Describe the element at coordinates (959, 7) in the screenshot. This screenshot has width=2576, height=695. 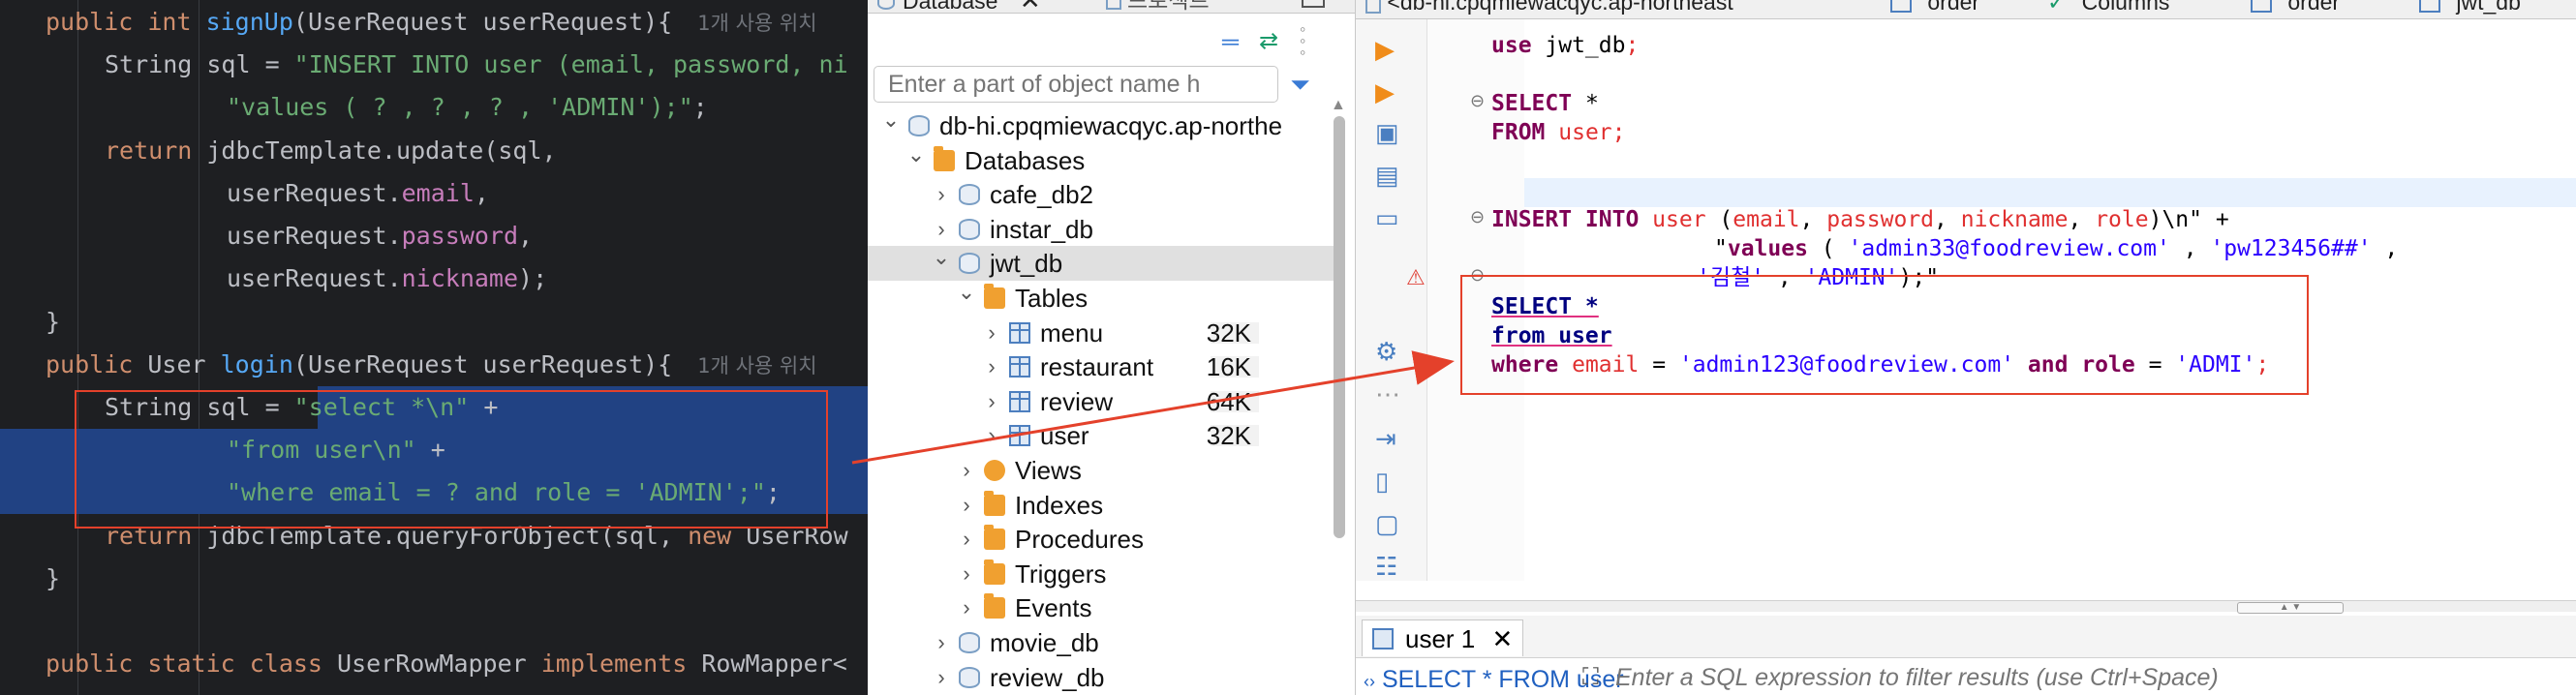
I see `tab-database: Database ✕` at that location.